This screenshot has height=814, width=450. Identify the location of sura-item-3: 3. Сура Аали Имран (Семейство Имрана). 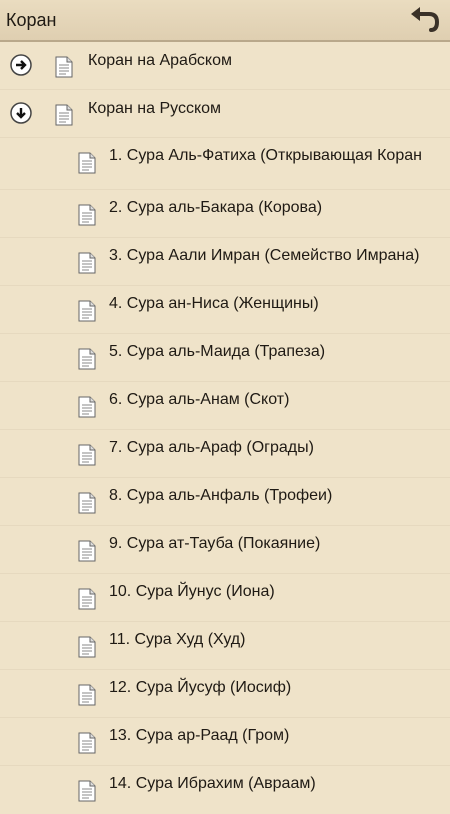
(225, 262).